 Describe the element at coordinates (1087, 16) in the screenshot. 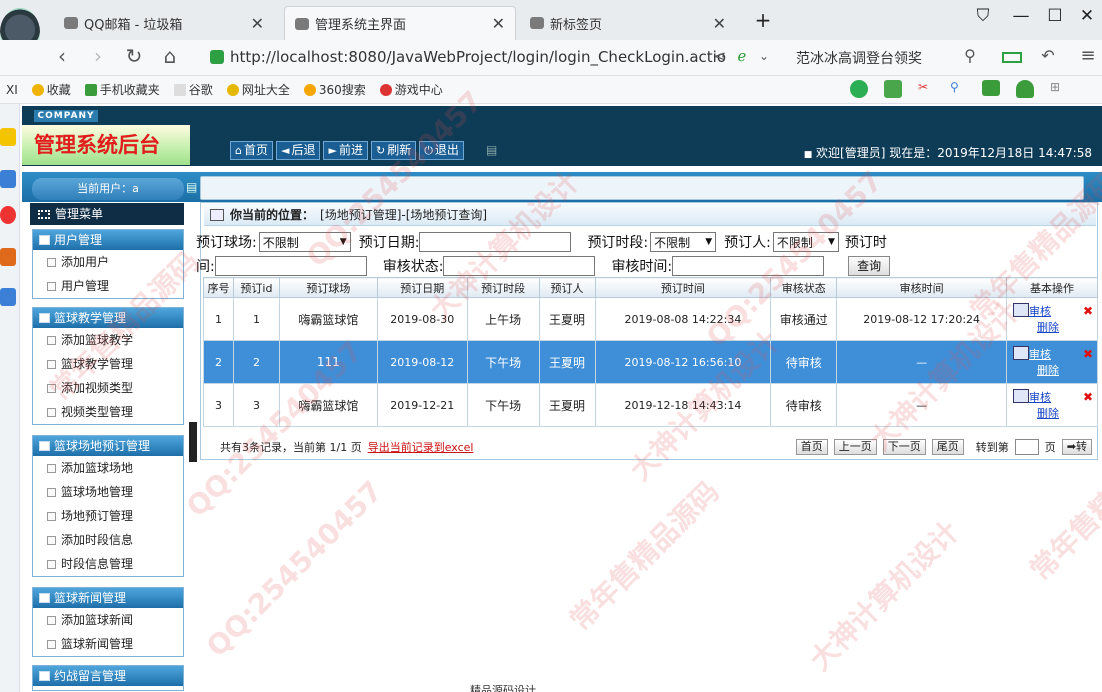

I see `window-close-icon: ✕` at that location.